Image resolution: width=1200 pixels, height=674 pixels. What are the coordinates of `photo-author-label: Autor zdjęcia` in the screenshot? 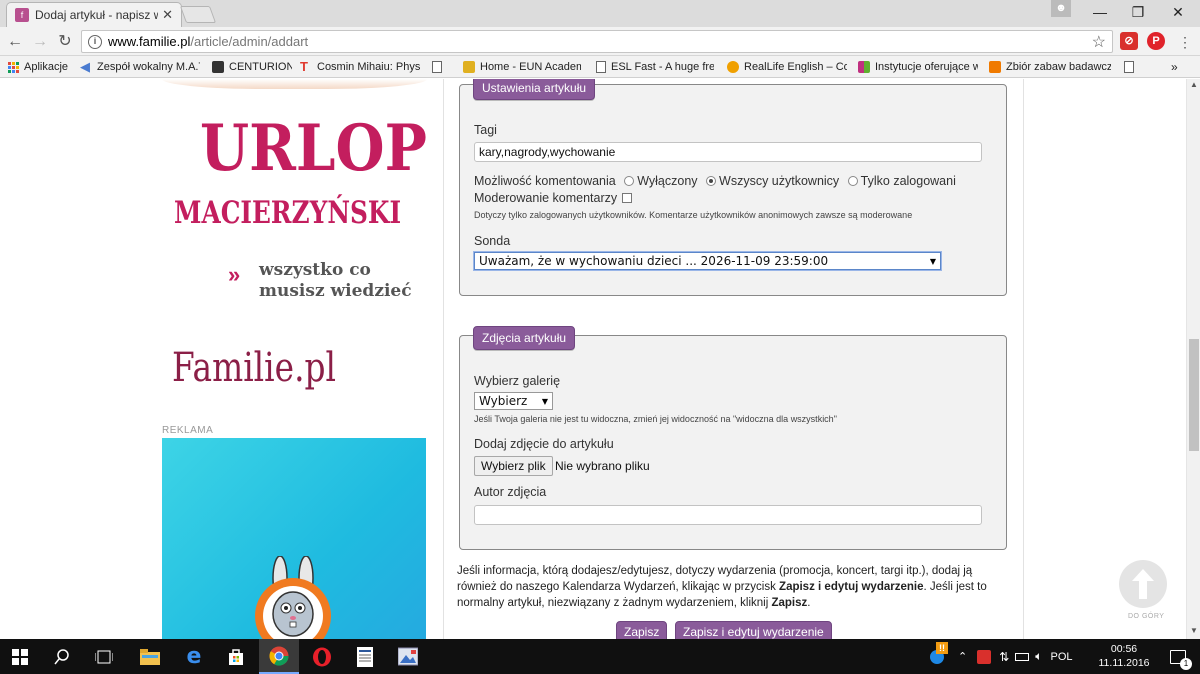 It's located at (510, 492).